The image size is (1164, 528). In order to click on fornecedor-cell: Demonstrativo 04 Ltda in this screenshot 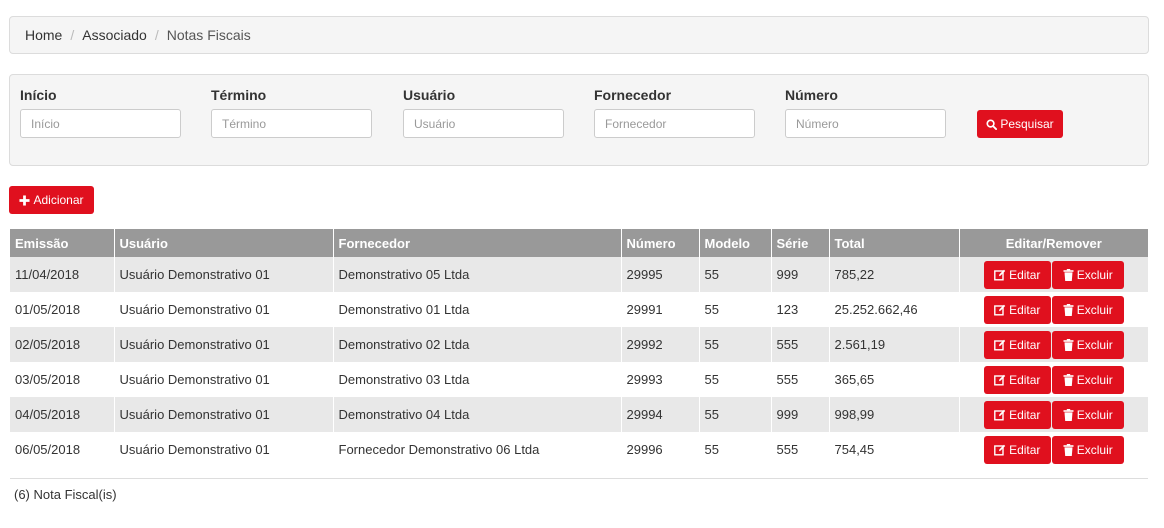, I will do `click(477, 414)`.